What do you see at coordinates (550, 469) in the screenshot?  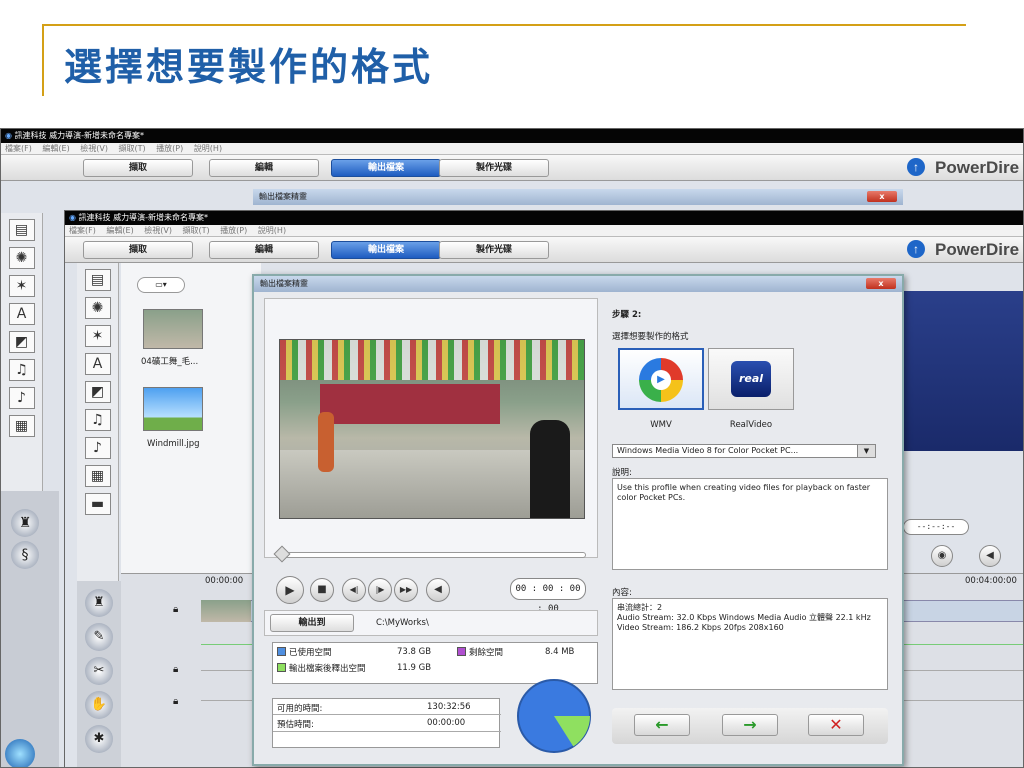 I see `video-person` at bounding box center [550, 469].